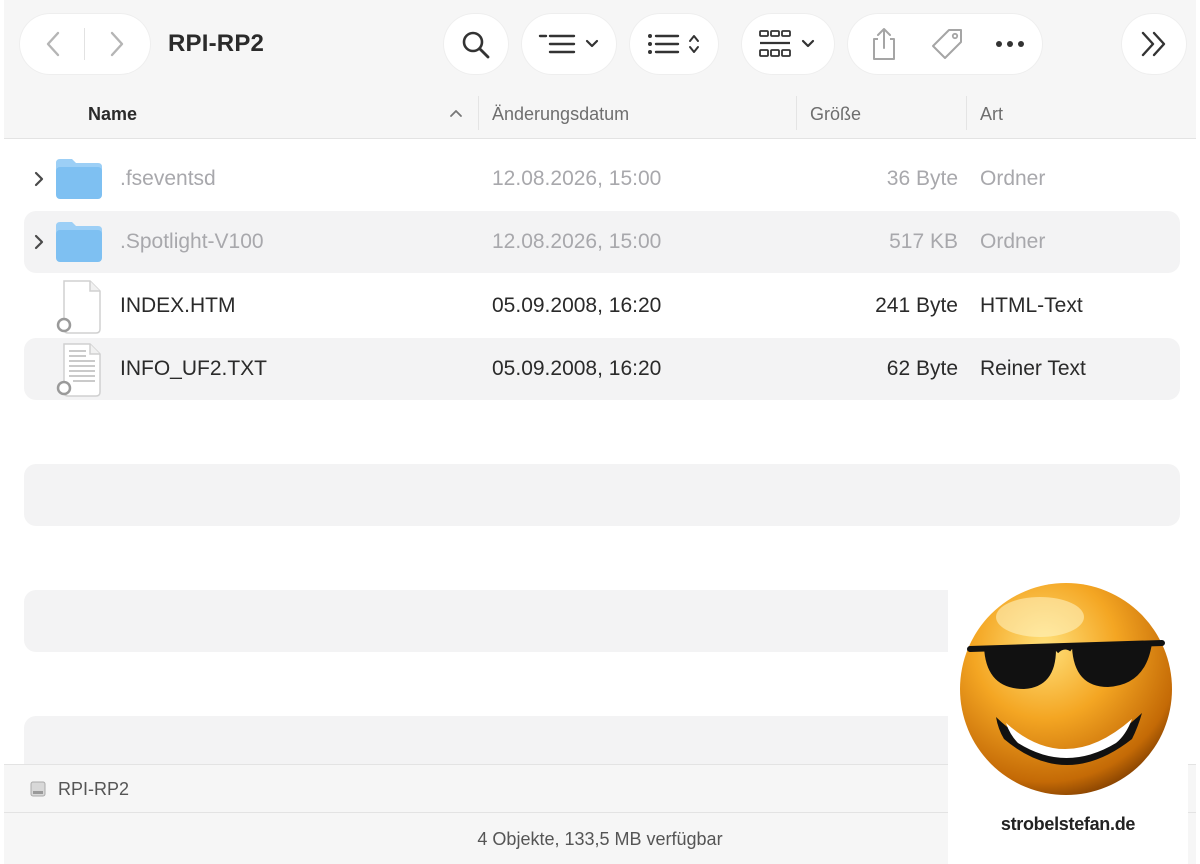 This screenshot has height=864, width=1200. Describe the element at coordinates (38, 789) in the screenshot. I see `drive-icon` at that location.